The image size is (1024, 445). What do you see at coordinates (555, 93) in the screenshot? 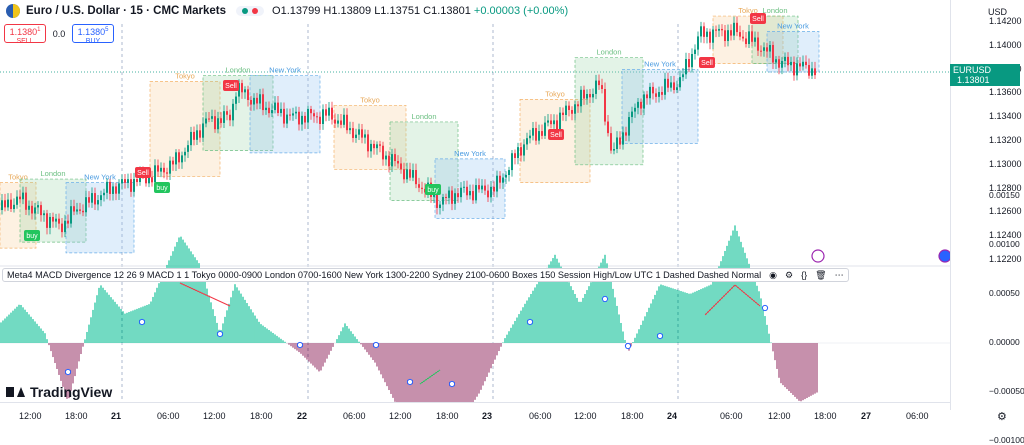
I see `session-label-tokyo: Tokyo` at bounding box center [555, 93].